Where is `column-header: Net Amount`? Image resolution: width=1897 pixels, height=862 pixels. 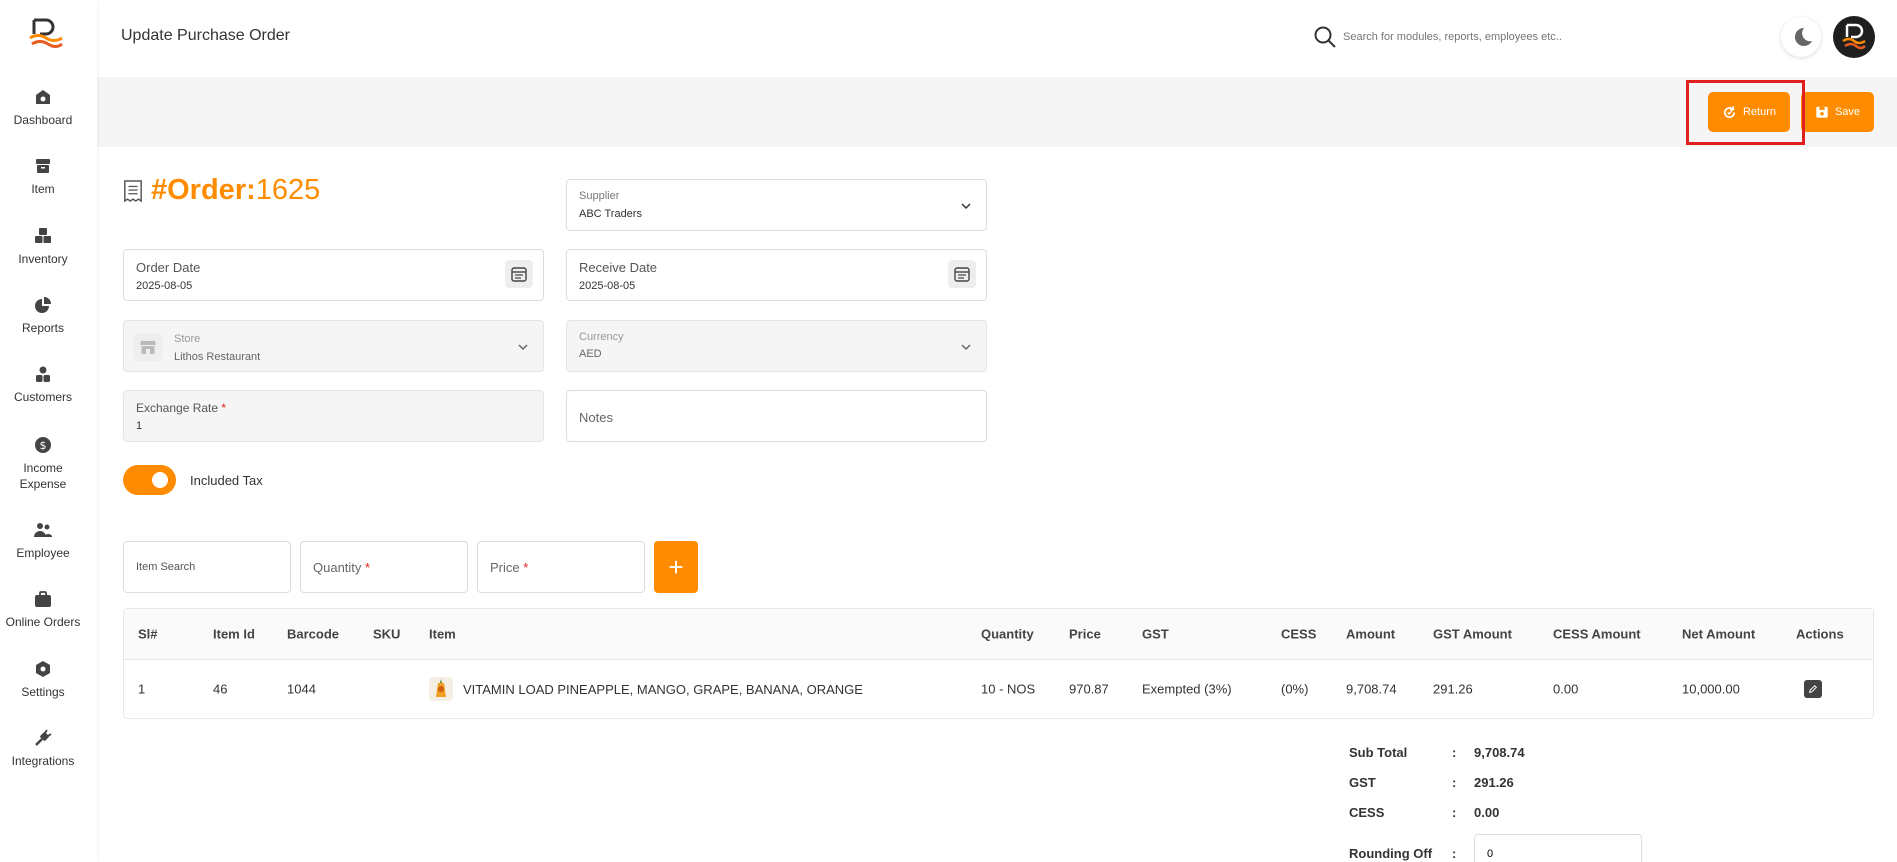
column-header: Net Amount is located at coordinates (1719, 634).